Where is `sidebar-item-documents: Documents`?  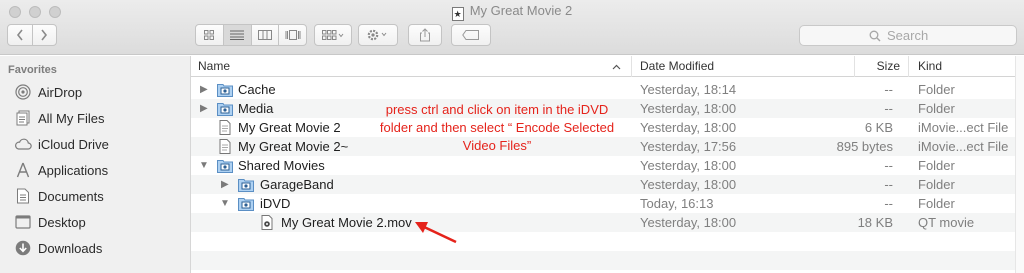
sidebar-item-documents: Documents is located at coordinates (59, 196).